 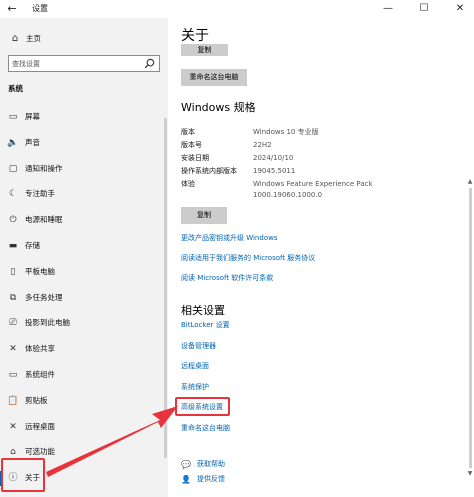 I want to click on sidebar-item-label: 体验共享, so click(x=40, y=349).